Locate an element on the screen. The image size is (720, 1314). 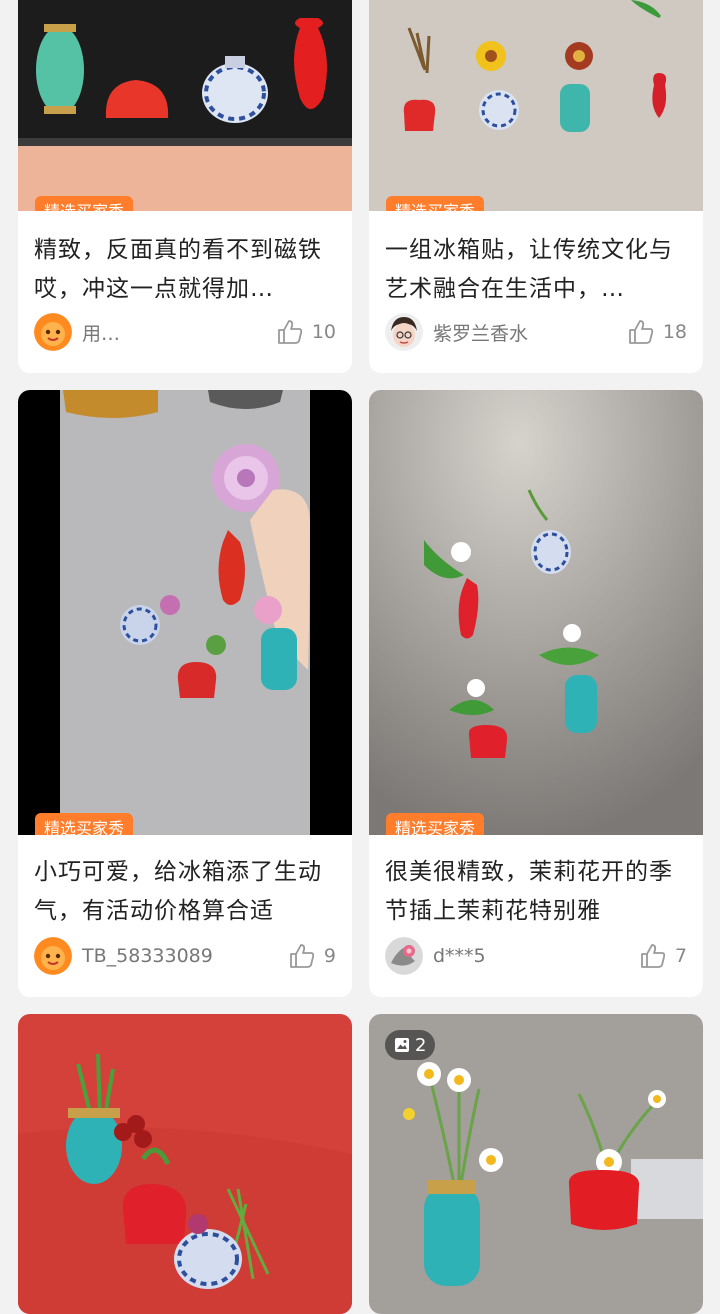
username: TB_58333089 is located at coordinates (185, 956).